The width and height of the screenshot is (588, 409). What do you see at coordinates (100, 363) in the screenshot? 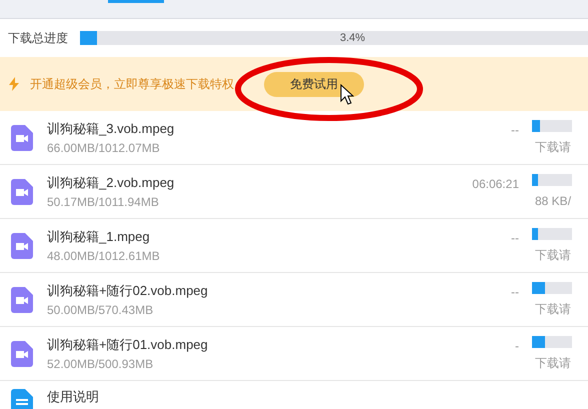
I see `file-size: 52.00MB/500.93MB` at bounding box center [100, 363].